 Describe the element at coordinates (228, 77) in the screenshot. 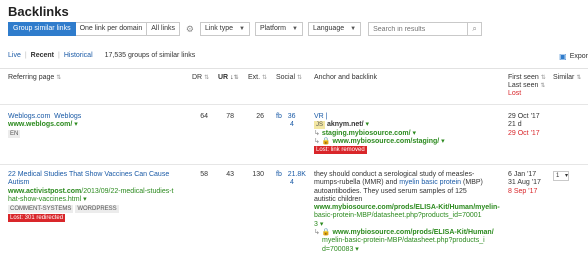

I see `col-ur: UR ↓⇅` at that location.